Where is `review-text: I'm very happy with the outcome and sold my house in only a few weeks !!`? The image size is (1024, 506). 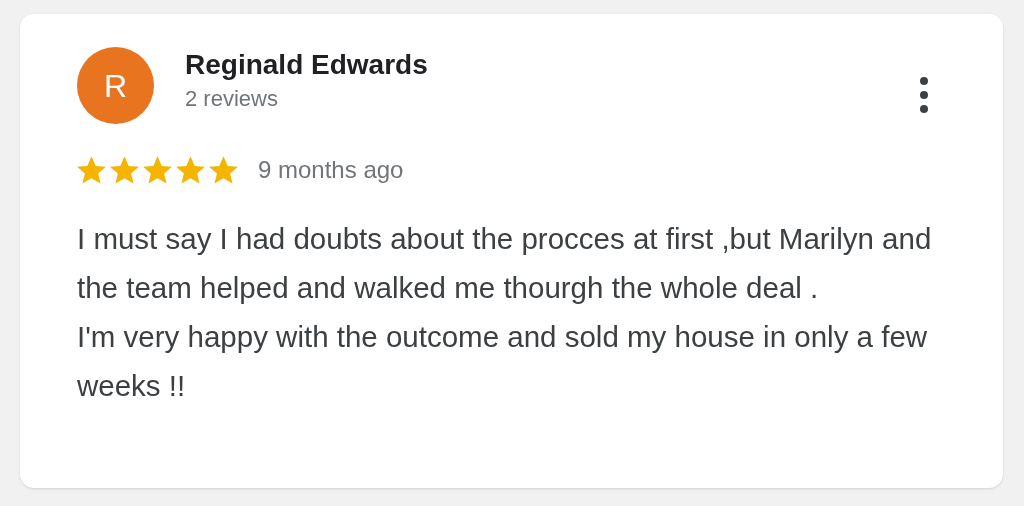
review-text: I'm very happy with the outcome and sold my house in only a few weeks !! is located at coordinates (503, 361).